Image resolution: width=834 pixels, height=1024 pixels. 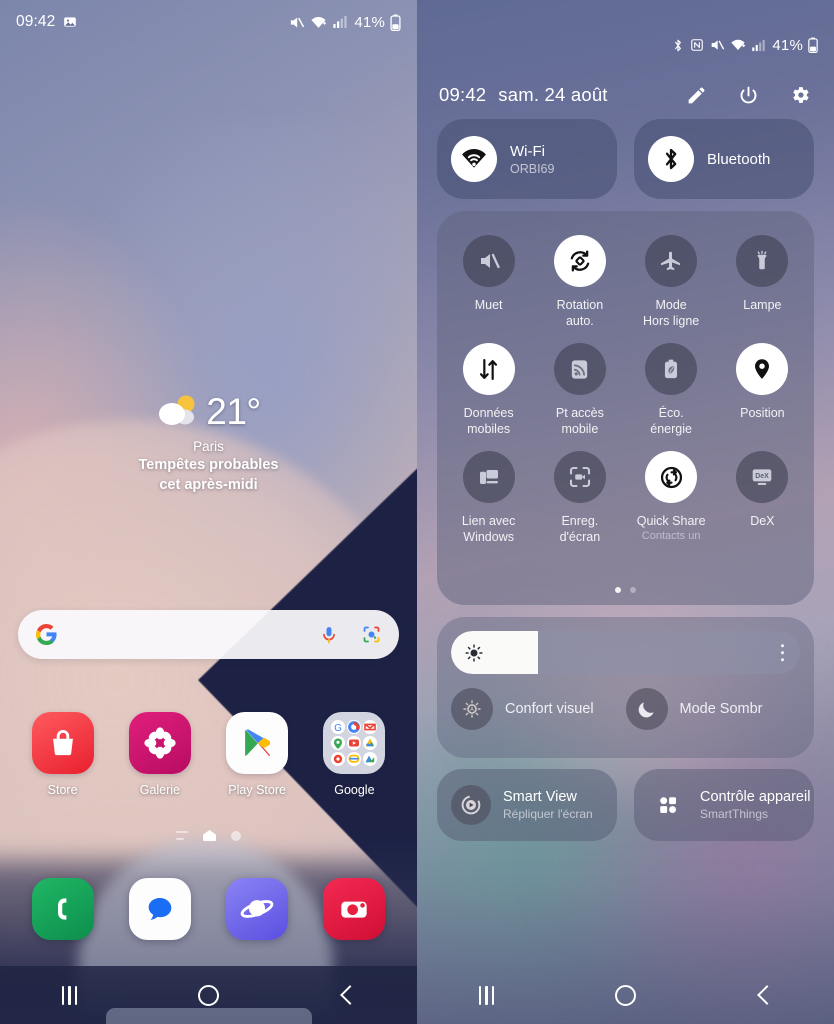 I want to click on device-control-title: Contrôle appareil, so click(x=755, y=797).